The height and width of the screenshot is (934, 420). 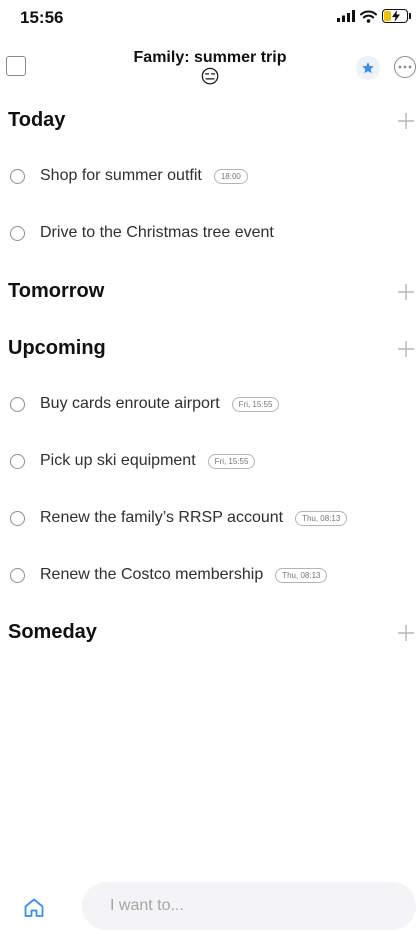 I want to click on home-icon, so click(x=34, y=908).